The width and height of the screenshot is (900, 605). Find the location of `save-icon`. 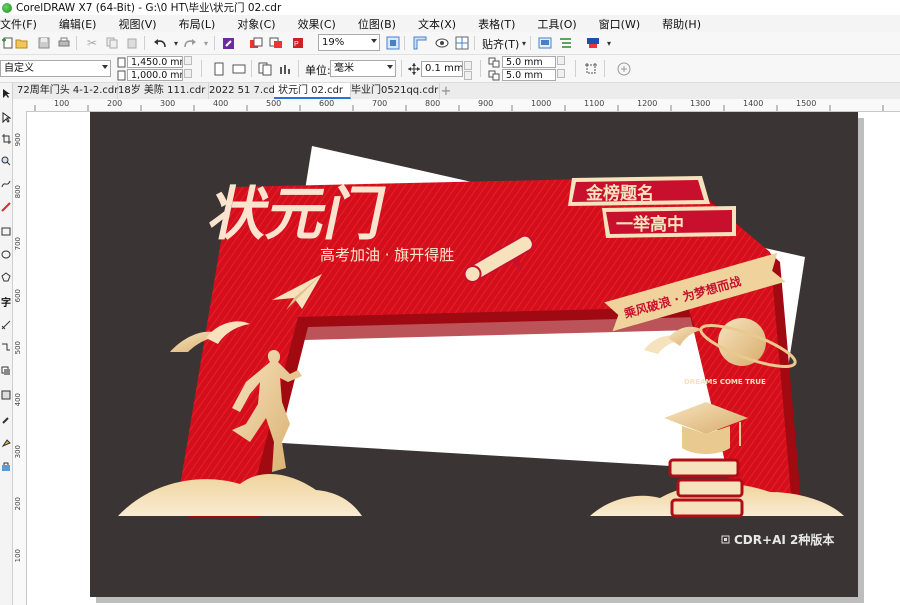

save-icon is located at coordinates (44, 43).